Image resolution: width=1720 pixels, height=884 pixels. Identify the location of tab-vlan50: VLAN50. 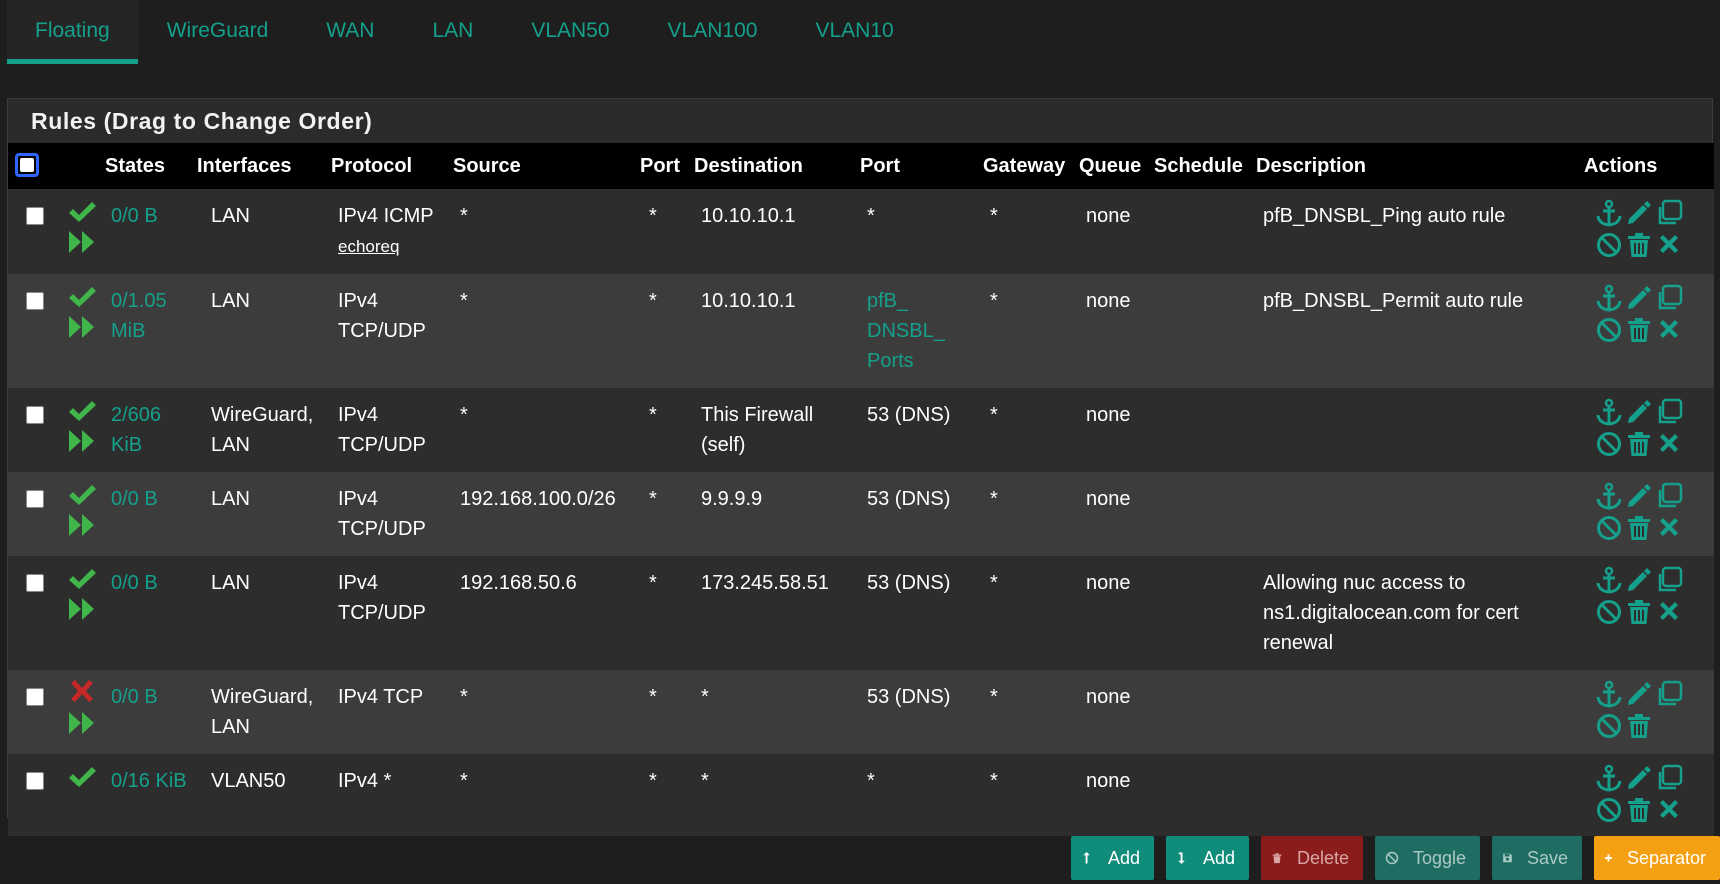
(570, 32).